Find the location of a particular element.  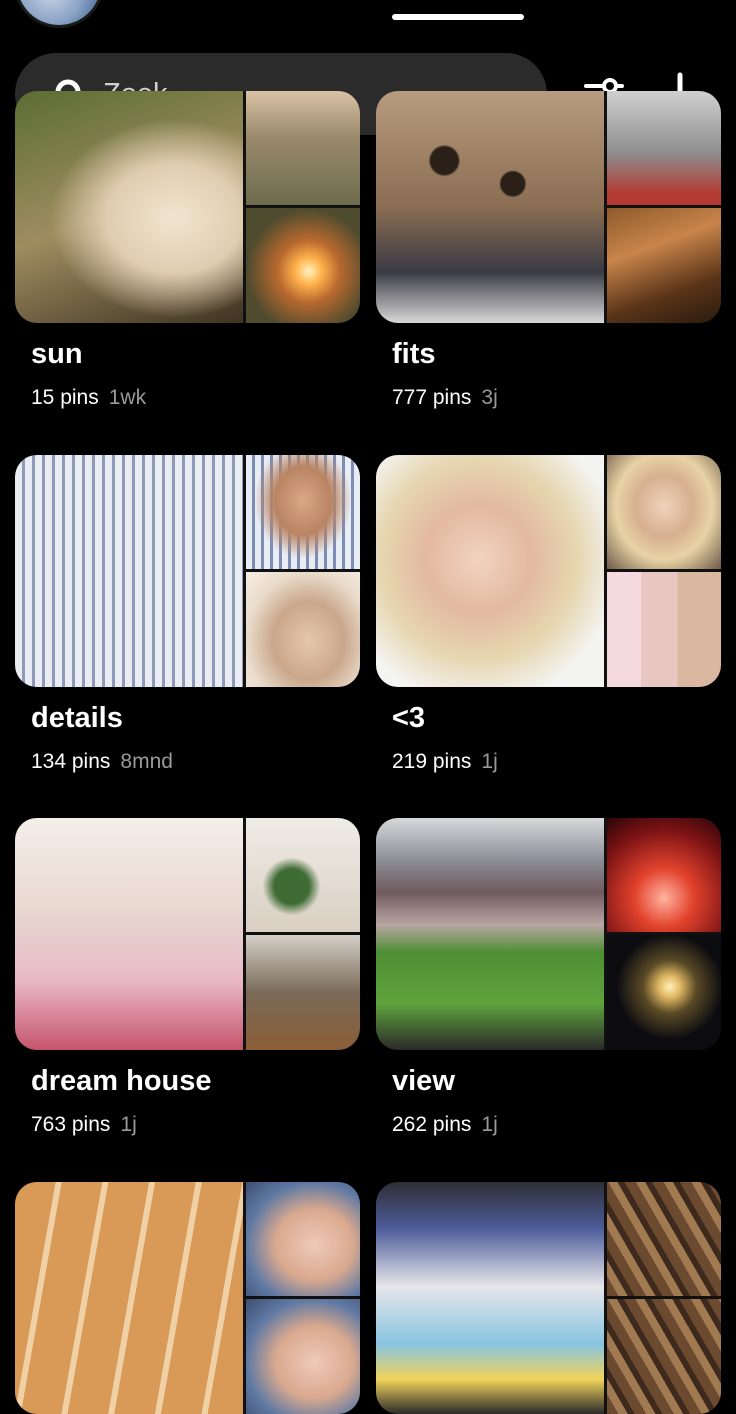

board-pin-count: 777 pins is located at coordinates (432, 397).